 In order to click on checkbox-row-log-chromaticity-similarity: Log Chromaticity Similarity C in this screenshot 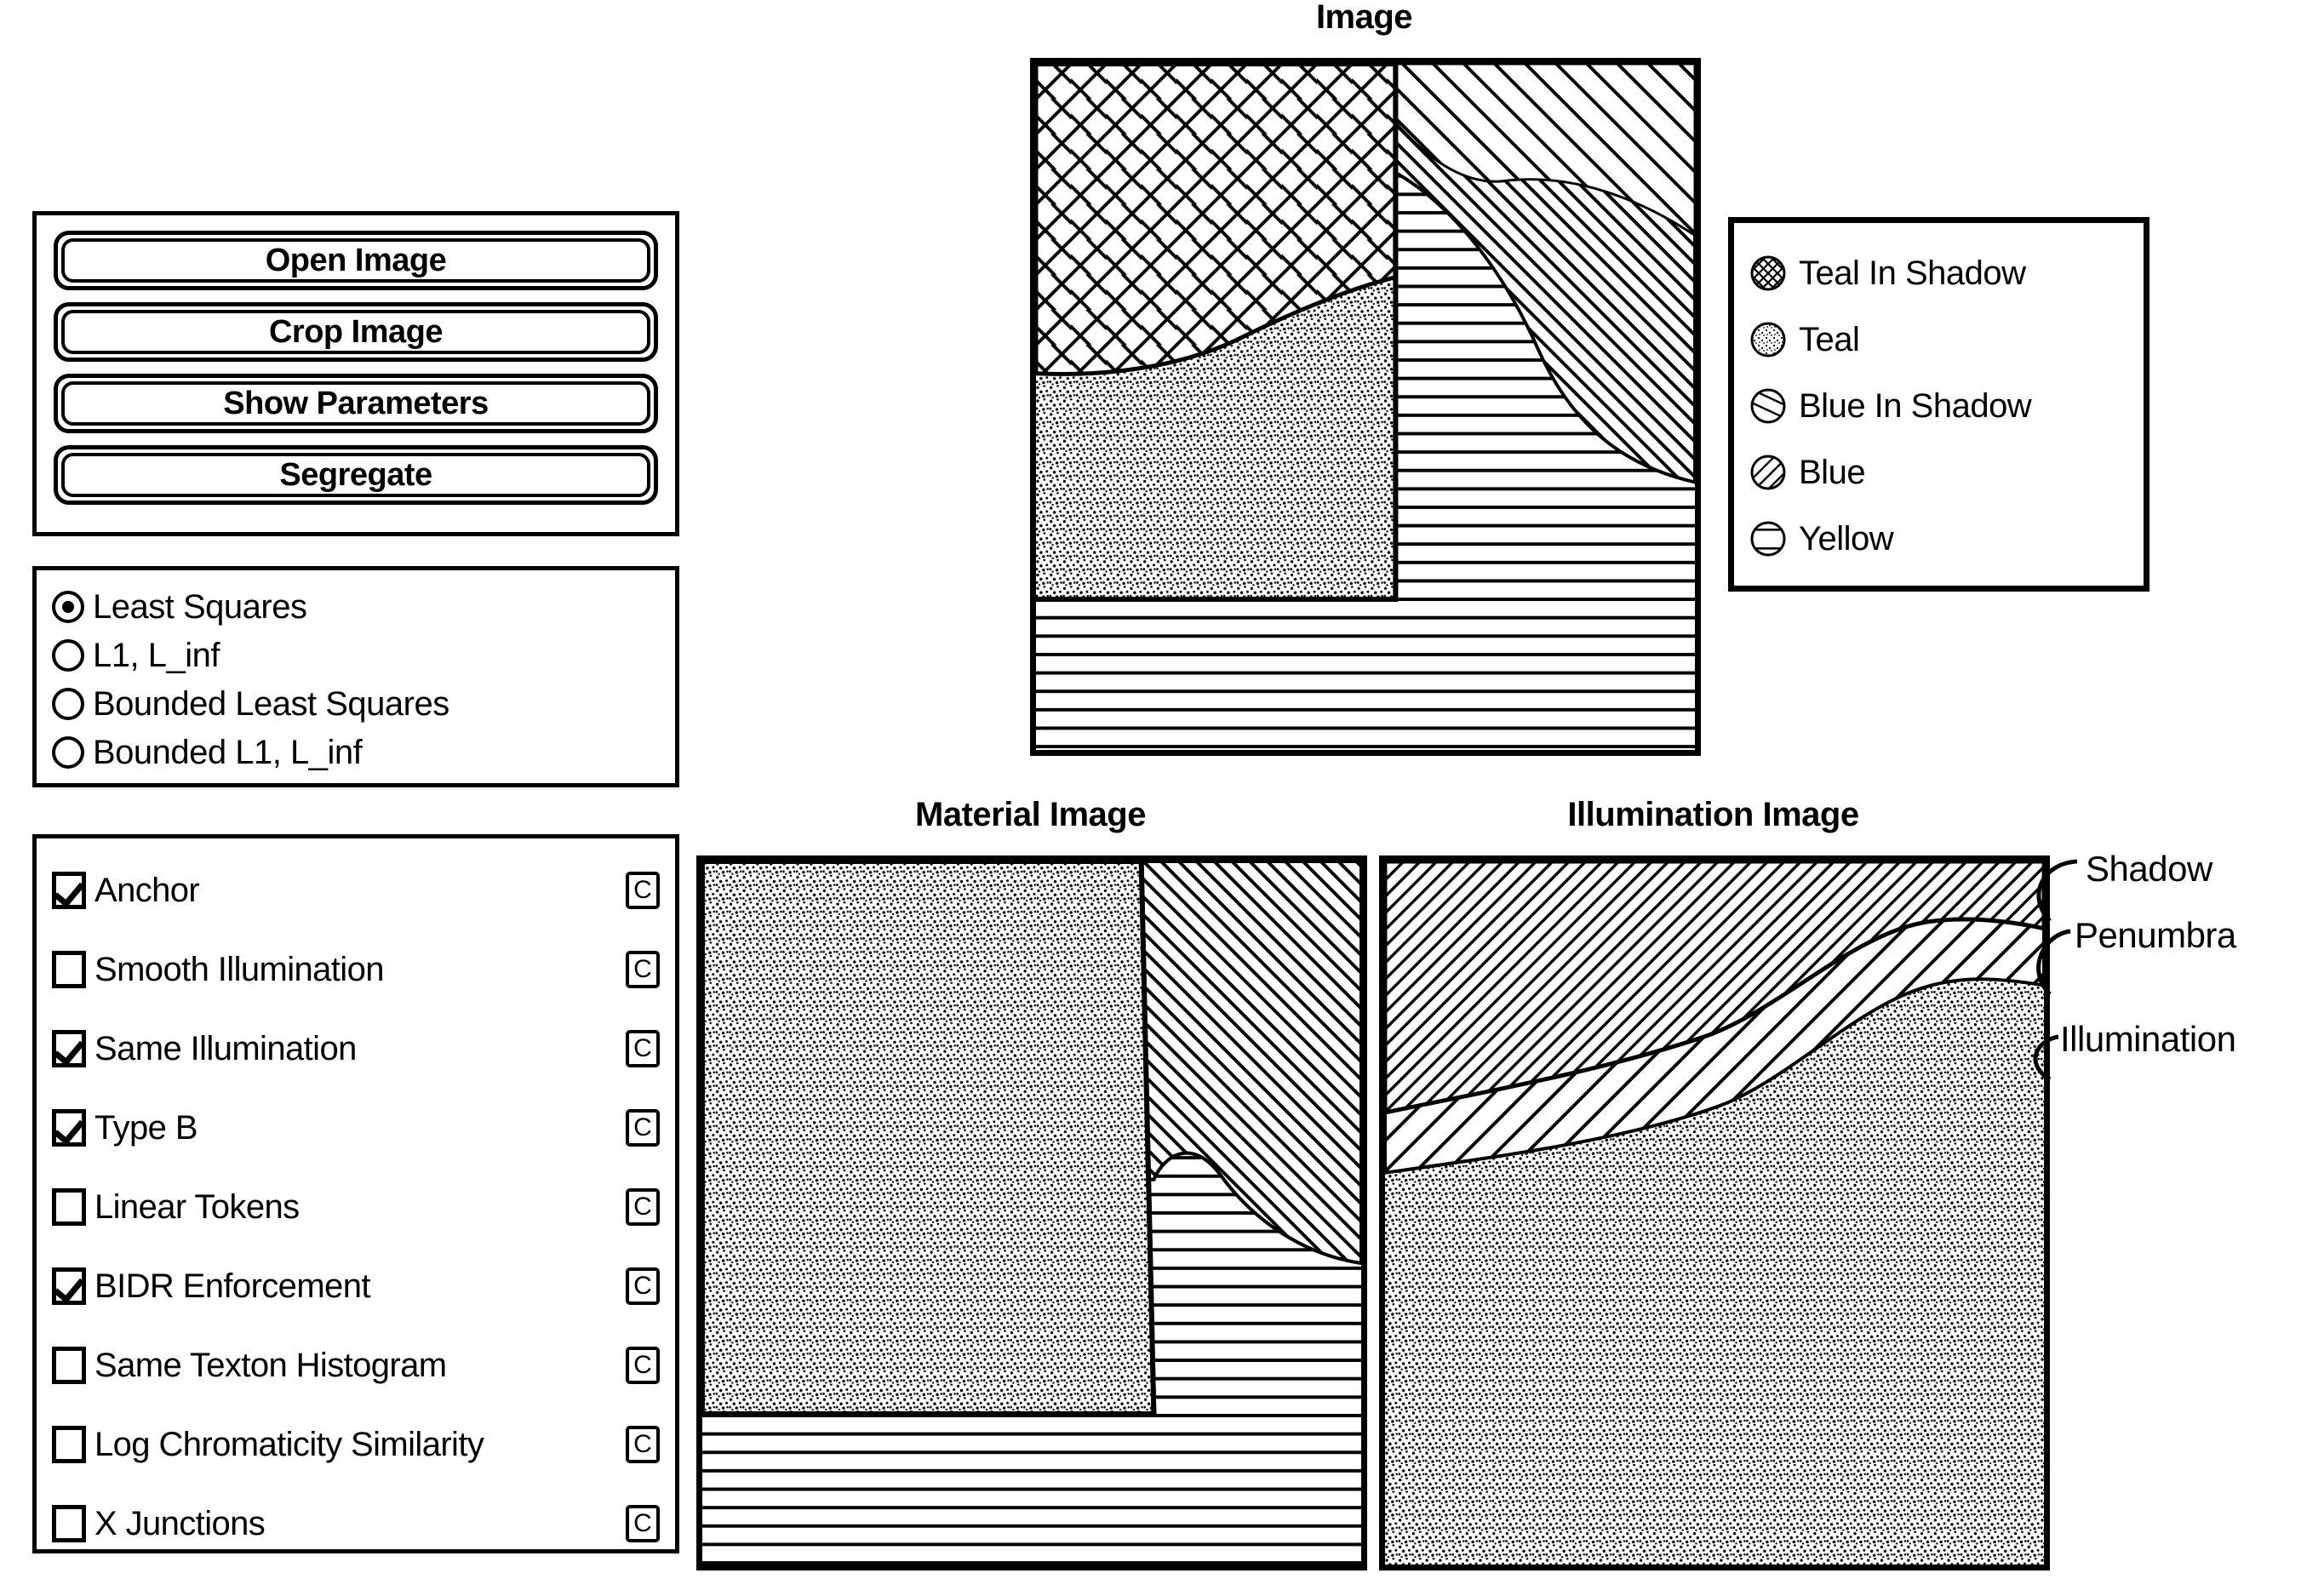, I will do `click(356, 1445)`.